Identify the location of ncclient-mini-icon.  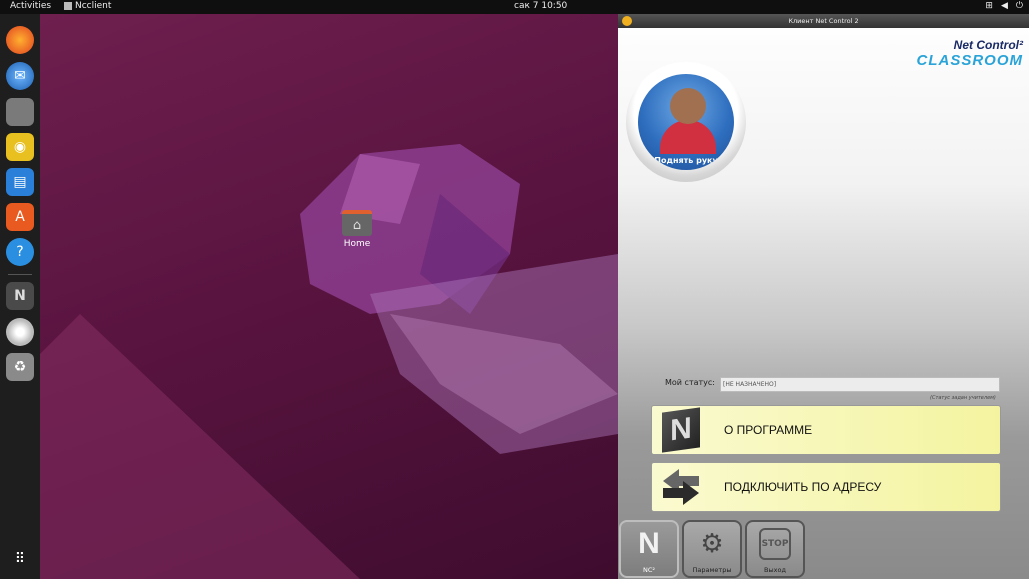
(68, 6).